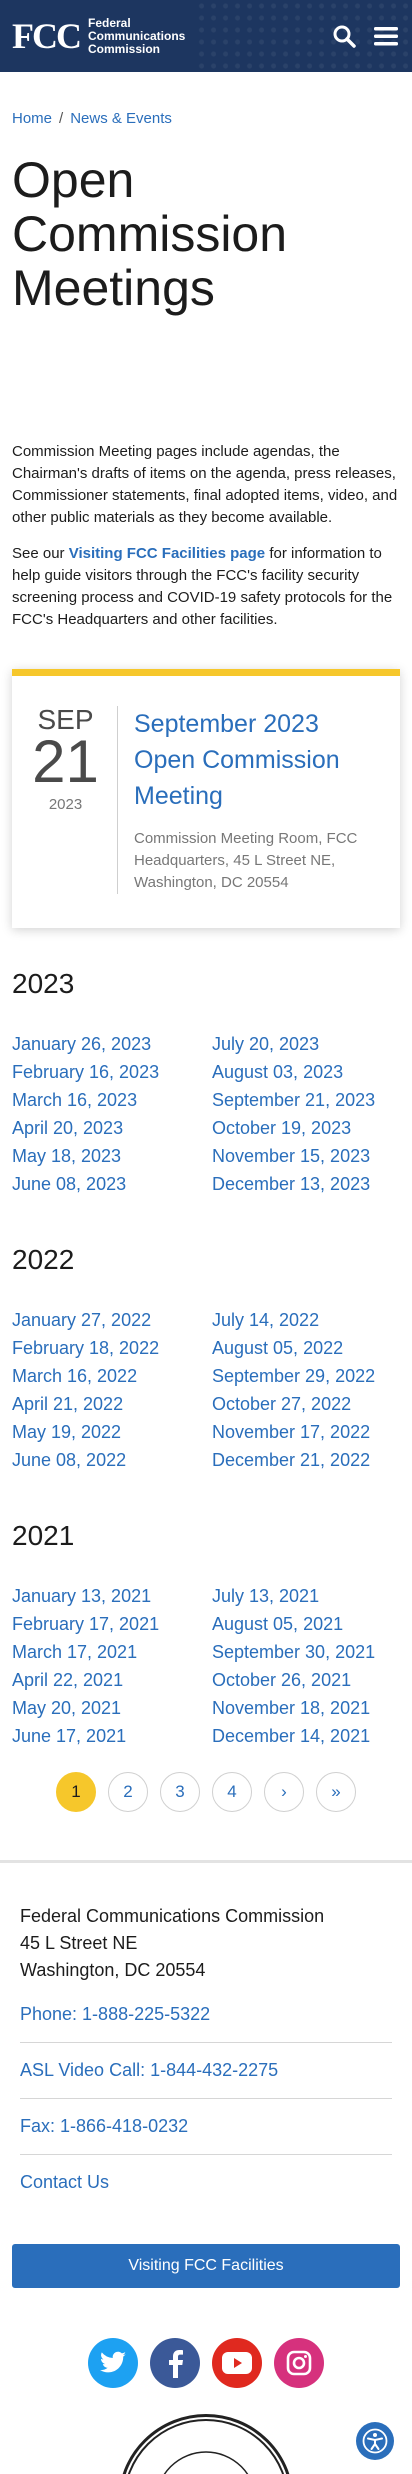 The width and height of the screenshot is (412, 2474). I want to click on meeting-link: August 05, 2022, so click(306, 1348).